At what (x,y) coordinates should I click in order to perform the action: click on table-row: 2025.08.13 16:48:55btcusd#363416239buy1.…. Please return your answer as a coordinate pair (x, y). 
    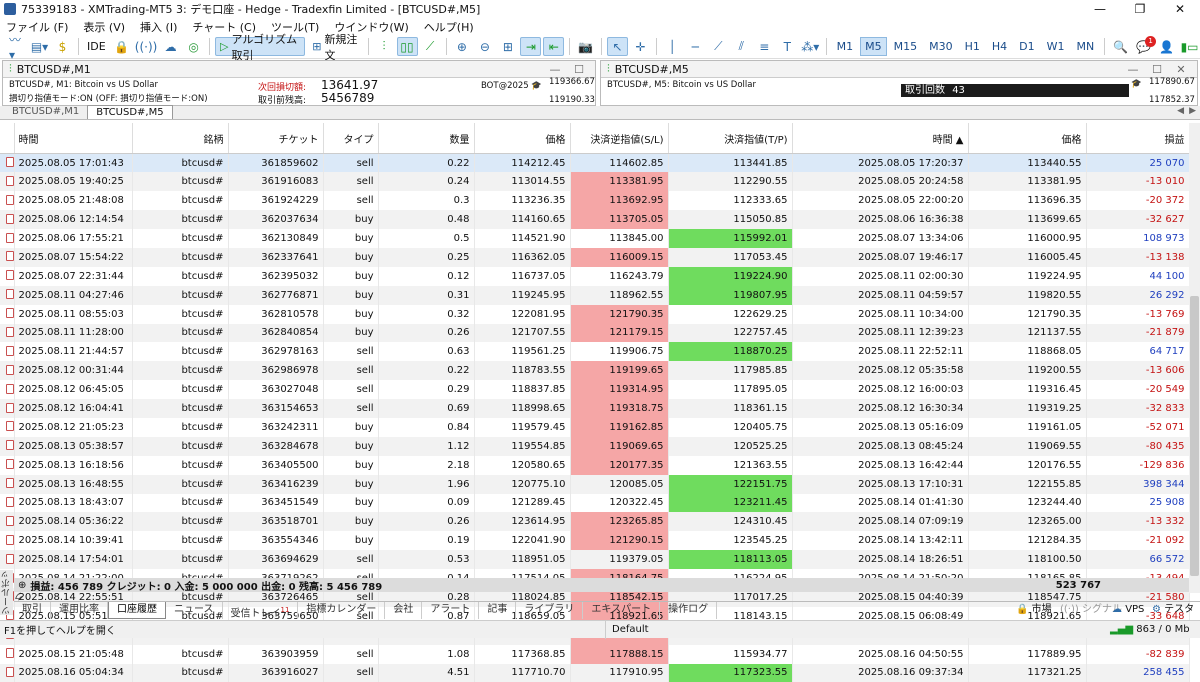
    Looking at the image, I should click on (594, 484).